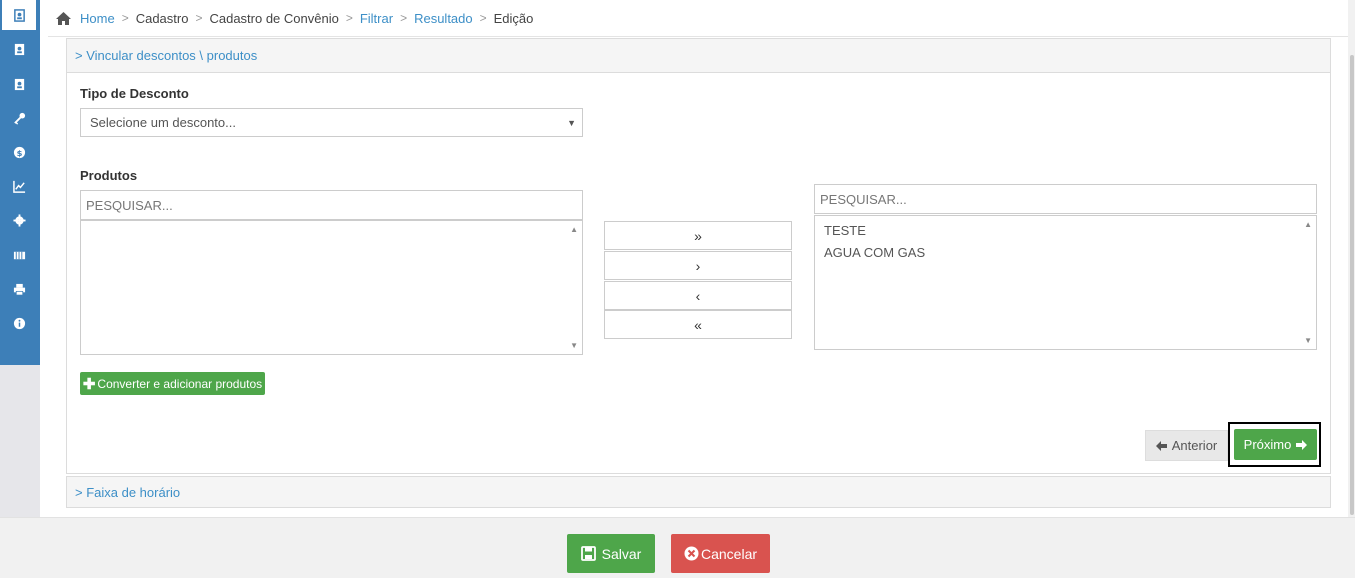  What do you see at coordinates (331, 287) in the screenshot?
I see `left-product-list: ▲ ▼` at bounding box center [331, 287].